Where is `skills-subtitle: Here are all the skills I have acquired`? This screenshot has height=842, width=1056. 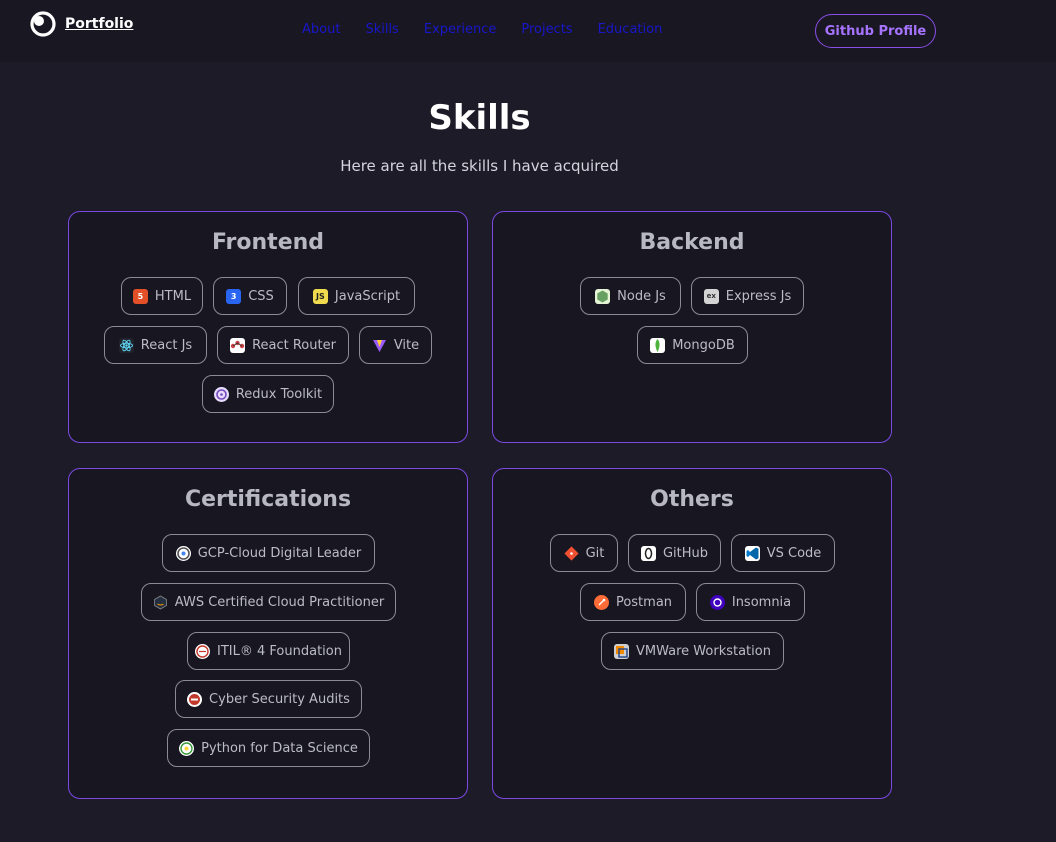 skills-subtitle: Here are all the skills I have acquired is located at coordinates (479, 166).